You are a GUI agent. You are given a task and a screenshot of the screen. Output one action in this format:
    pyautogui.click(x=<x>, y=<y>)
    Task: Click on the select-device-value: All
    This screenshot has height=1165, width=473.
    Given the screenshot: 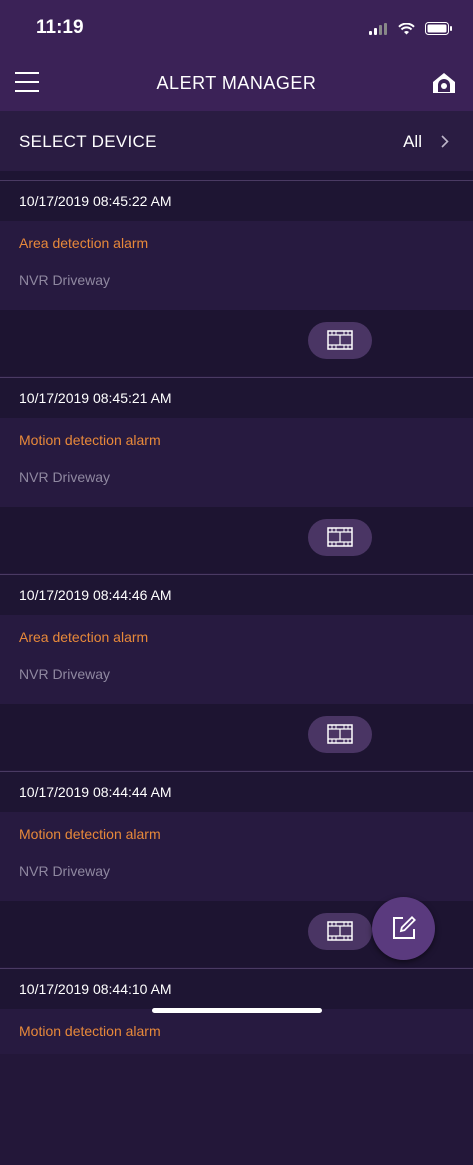 What is the action you would take?
    pyautogui.click(x=412, y=141)
    